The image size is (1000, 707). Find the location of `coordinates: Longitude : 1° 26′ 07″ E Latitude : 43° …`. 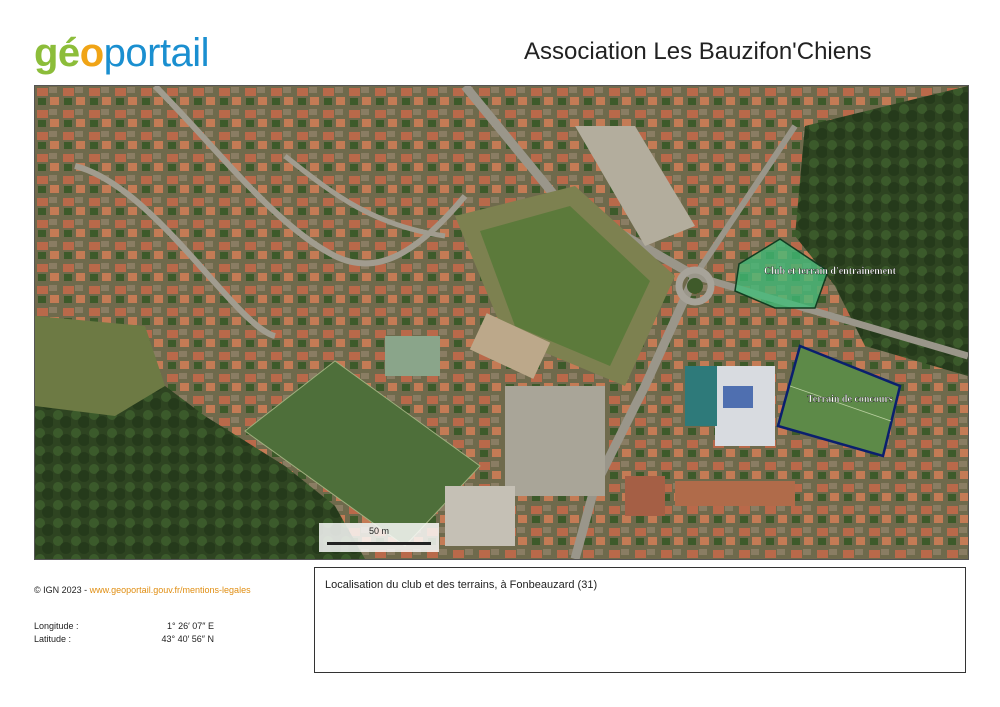

coordinates: Longitude : 1° 26′ 07″ E Latitude : 43° … is located at coordinates (134, 634).